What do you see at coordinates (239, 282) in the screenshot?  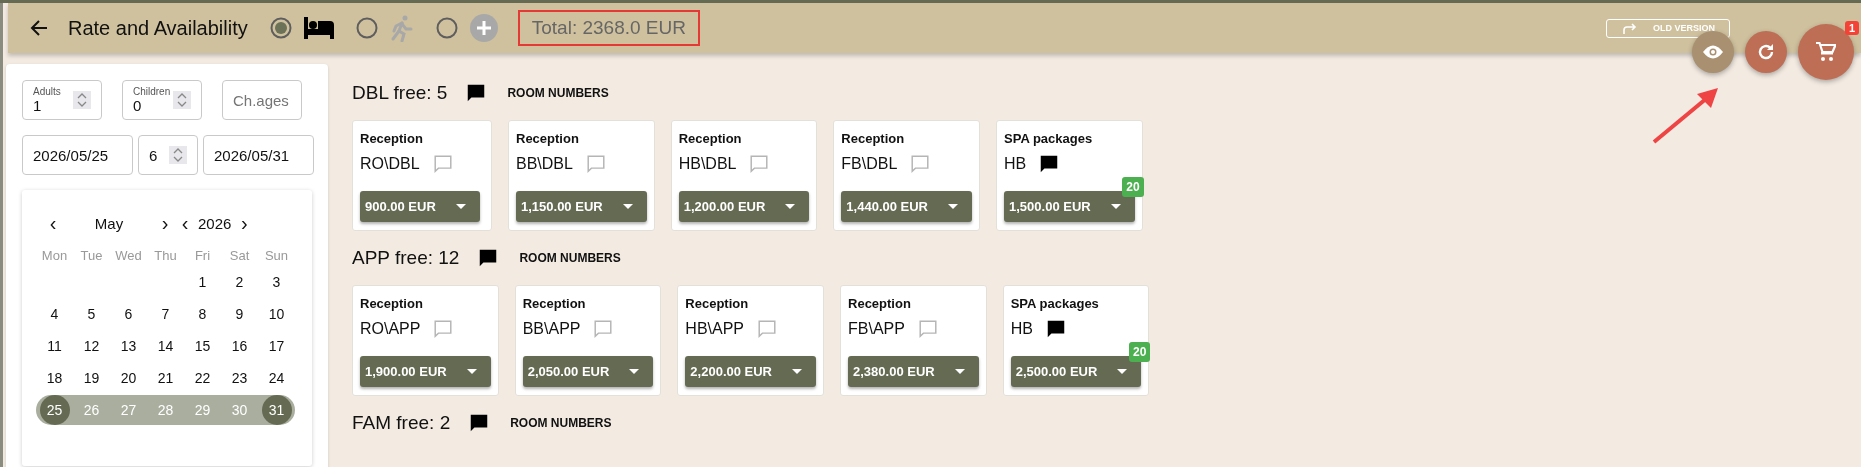 I see `calendar-day: 2` at bounding box center [239, 282].